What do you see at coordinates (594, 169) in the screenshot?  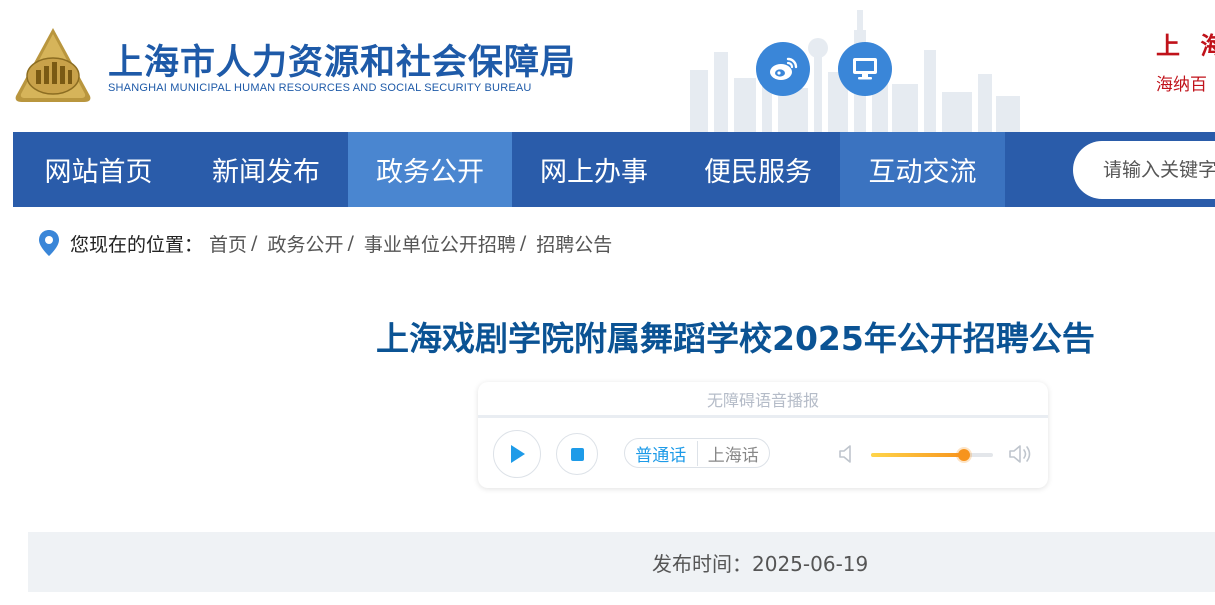 I see `nav-item-online-services: 网上办事` at bounding box center [594, 169].